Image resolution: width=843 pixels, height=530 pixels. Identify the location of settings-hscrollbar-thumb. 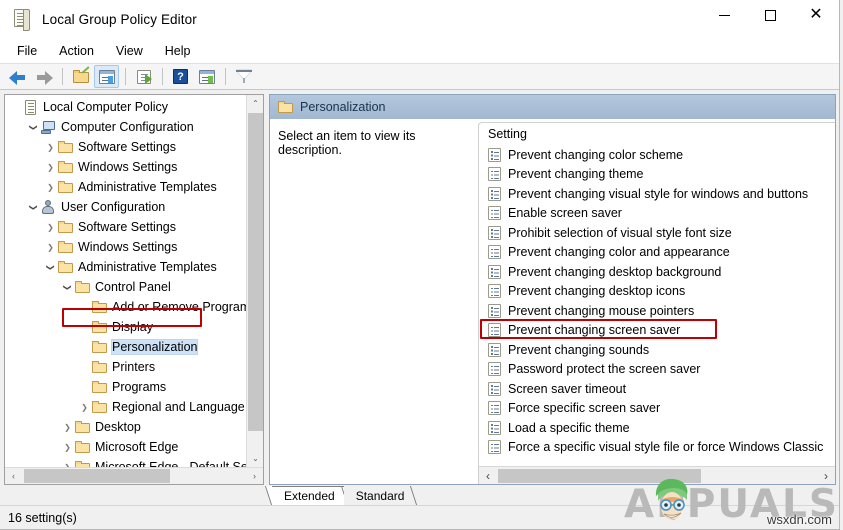
(599, 476).